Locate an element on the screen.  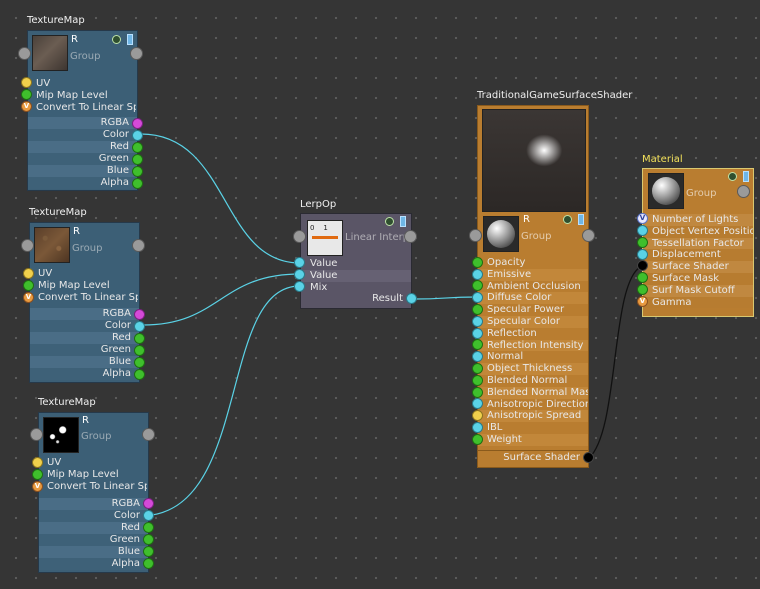
wire-texture1-color-to-lerp-value1 is located at coordinates (220, 198).